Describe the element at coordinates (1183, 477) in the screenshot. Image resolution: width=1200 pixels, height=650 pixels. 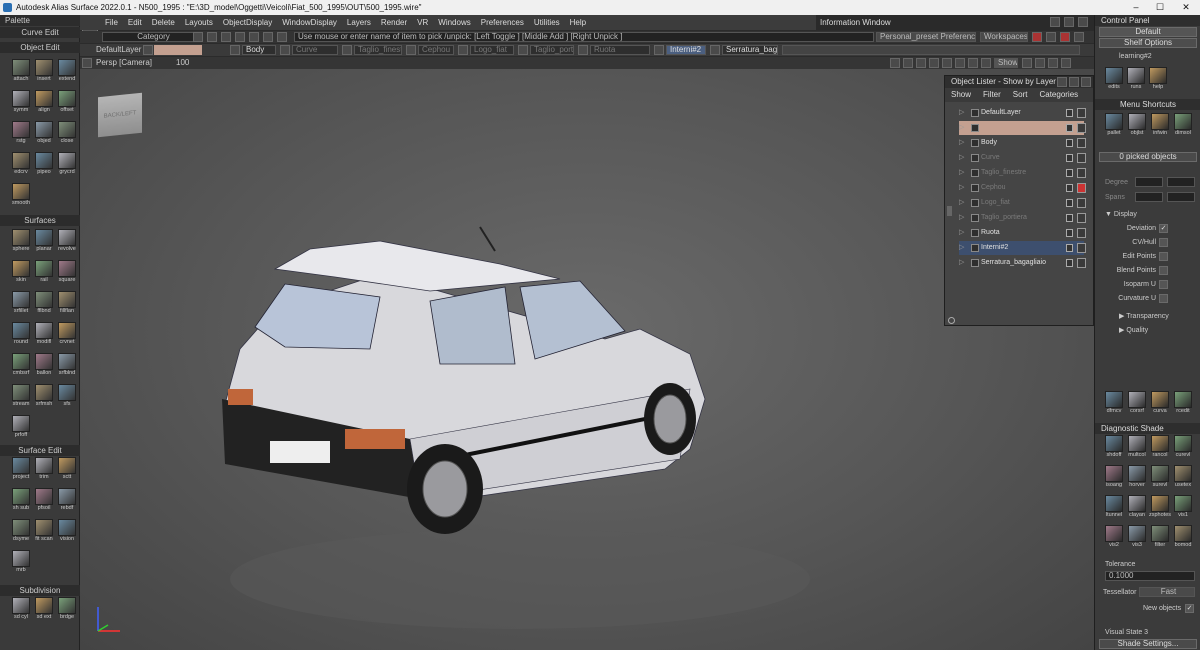
I see `shelf-tool-usetex: usetex` at that location.